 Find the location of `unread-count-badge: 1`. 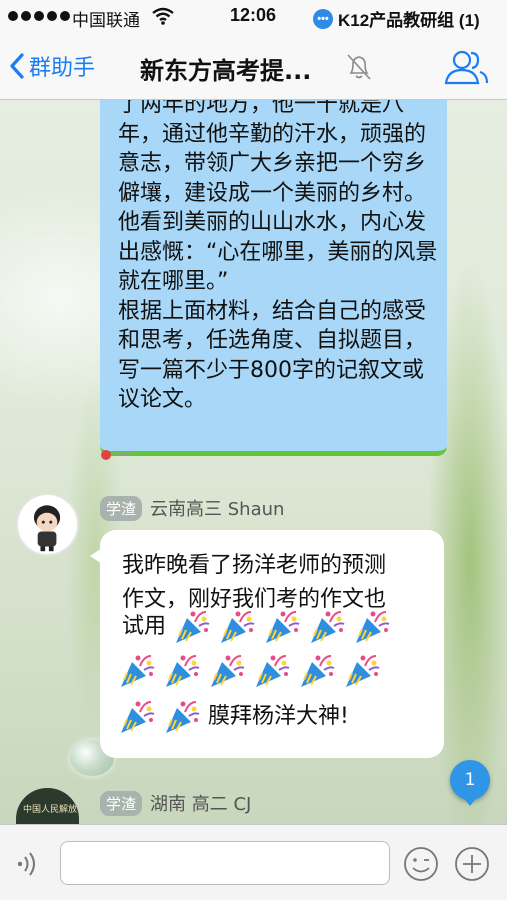

unread-count-badge: 1 is located at coordinates (470, 783).